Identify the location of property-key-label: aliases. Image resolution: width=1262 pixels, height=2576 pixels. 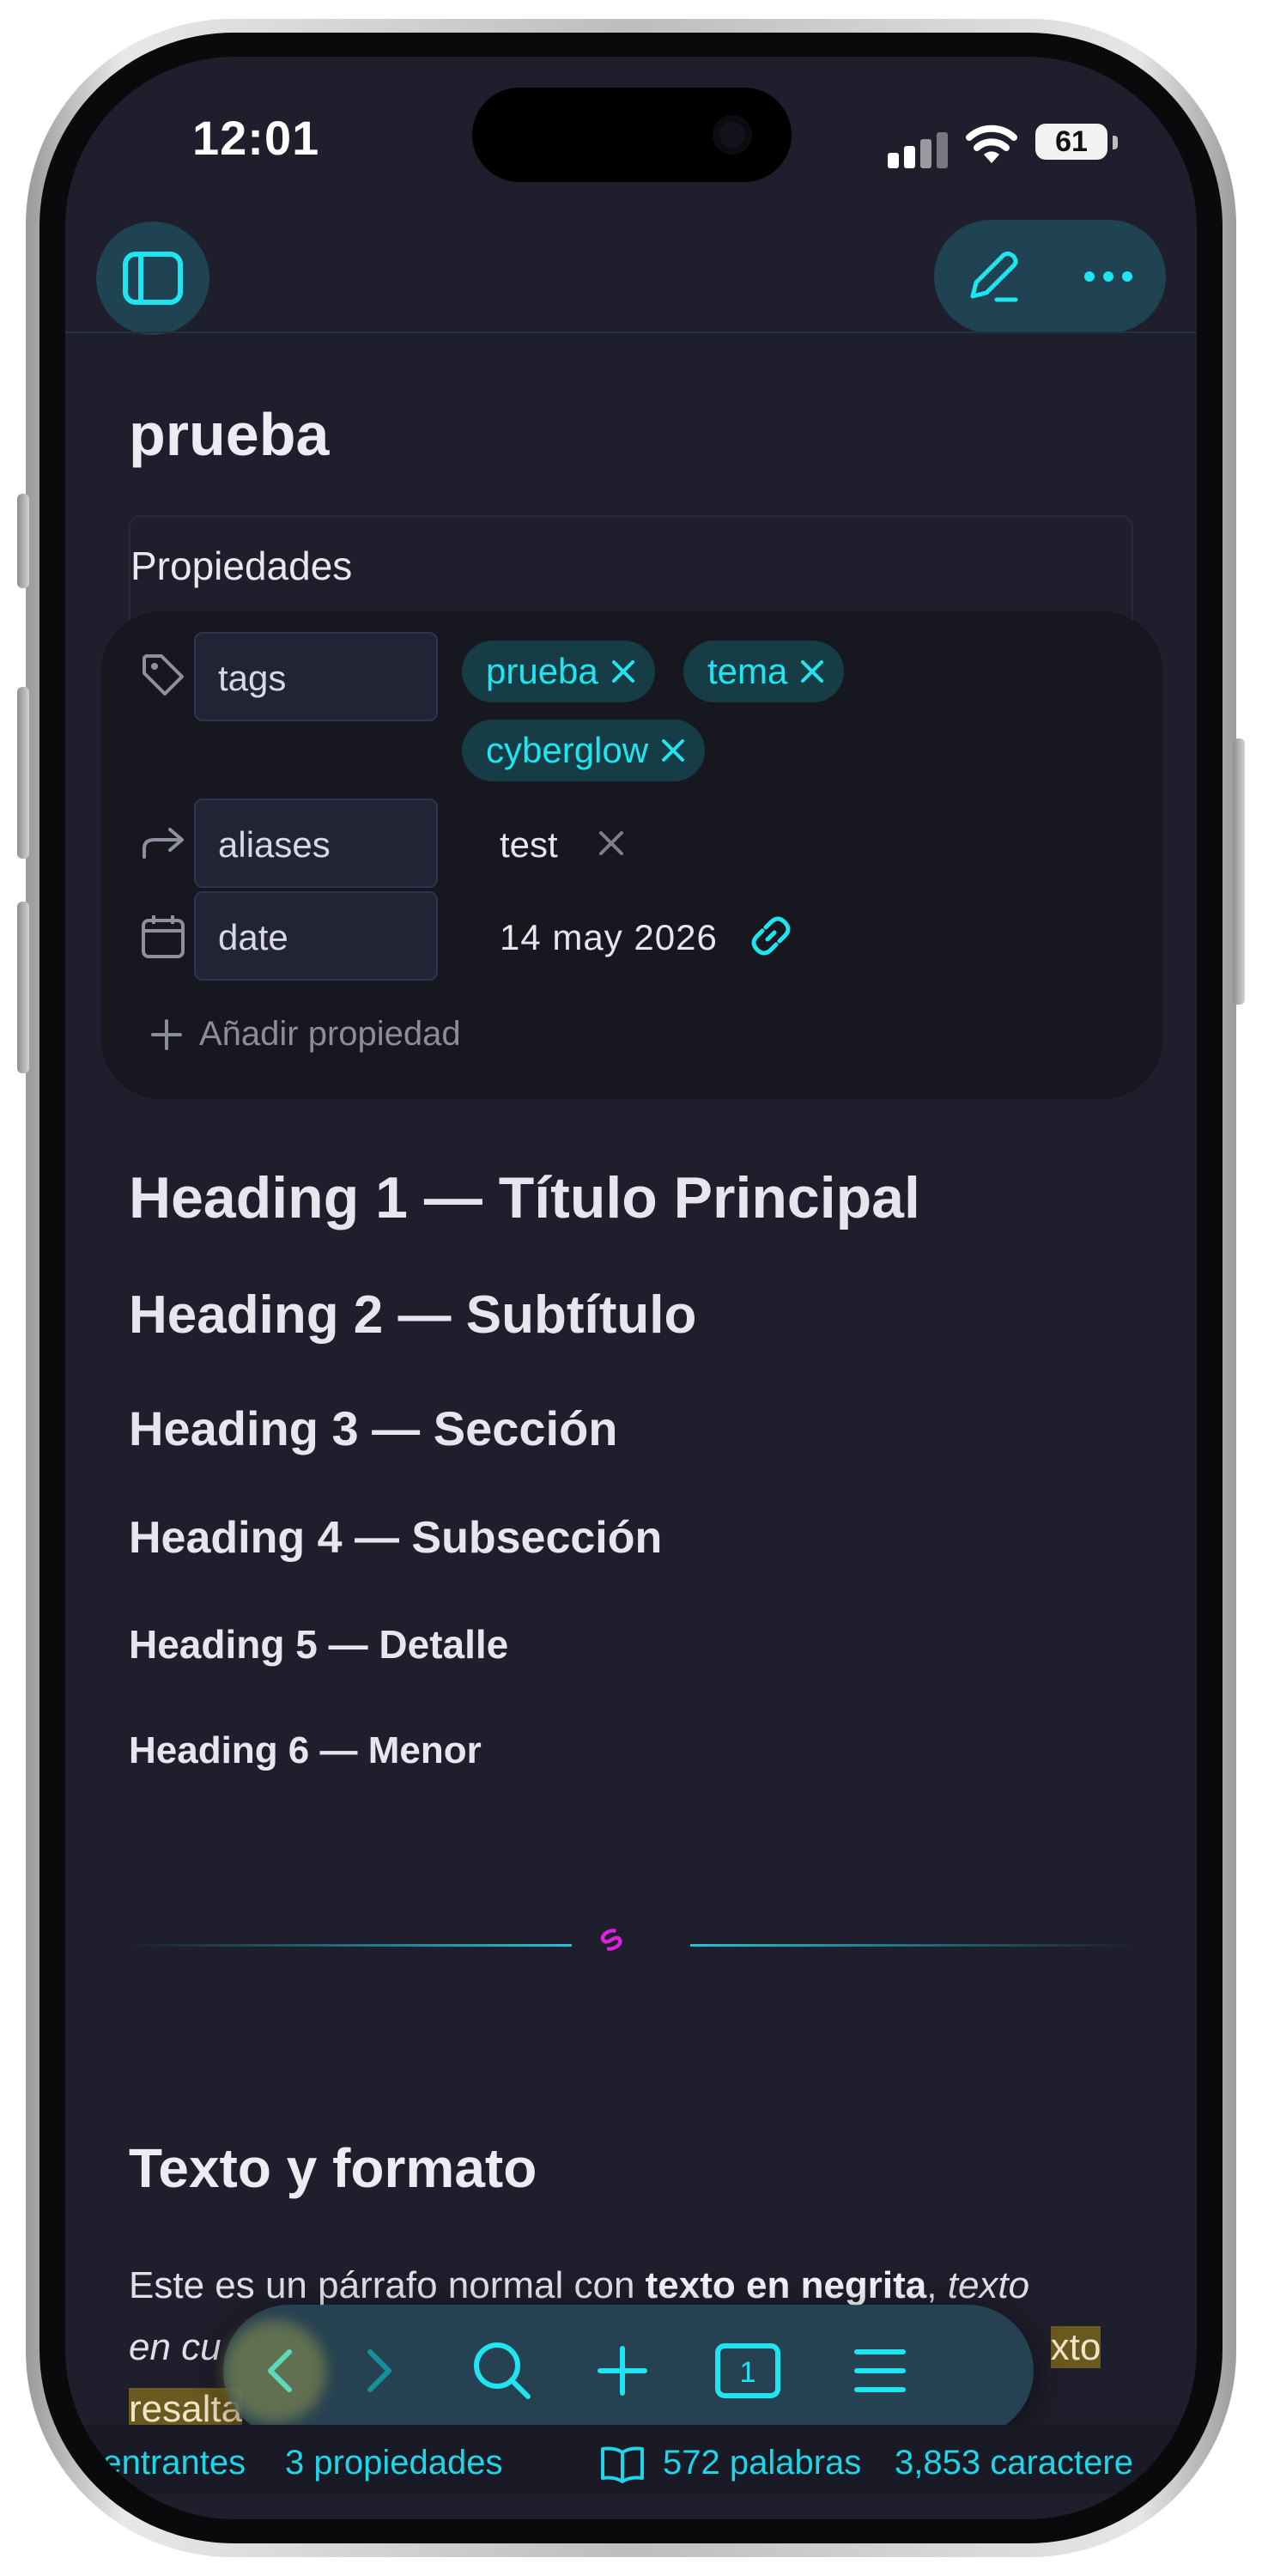
(275, 845).